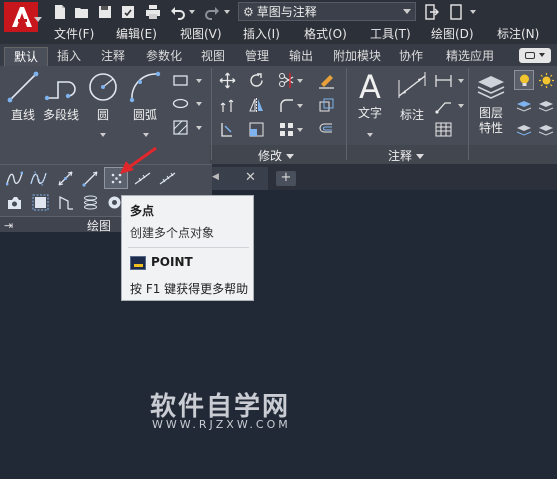  Describe the element at coordinates (535, 55) in the screenshot. I see `ribbon-options-button` at that location.